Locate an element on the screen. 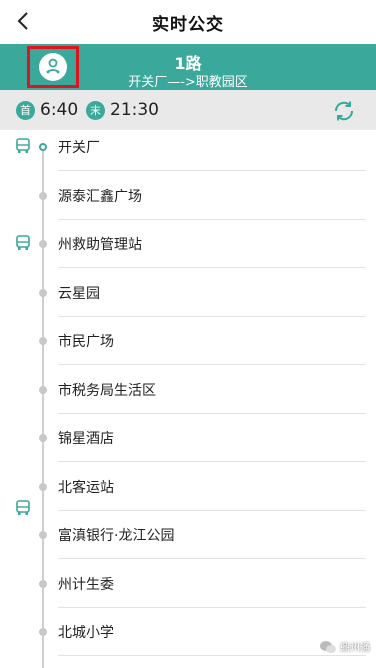 The width and height of the screenshot is (376, 668). route-banner: 1路 开关厂—->职教园区 is located at coordinates (188, 67).